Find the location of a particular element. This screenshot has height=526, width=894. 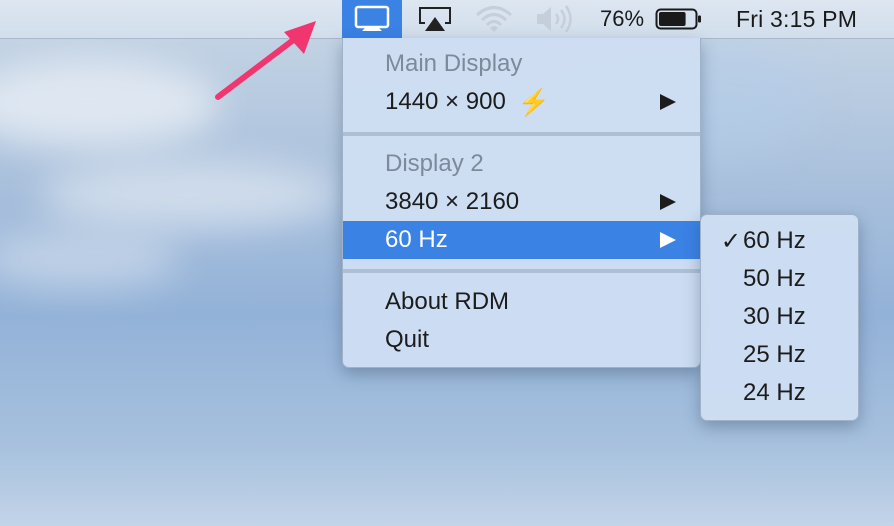

refresh-rate-label: 50 Hz is located at coordinates (774, 278).